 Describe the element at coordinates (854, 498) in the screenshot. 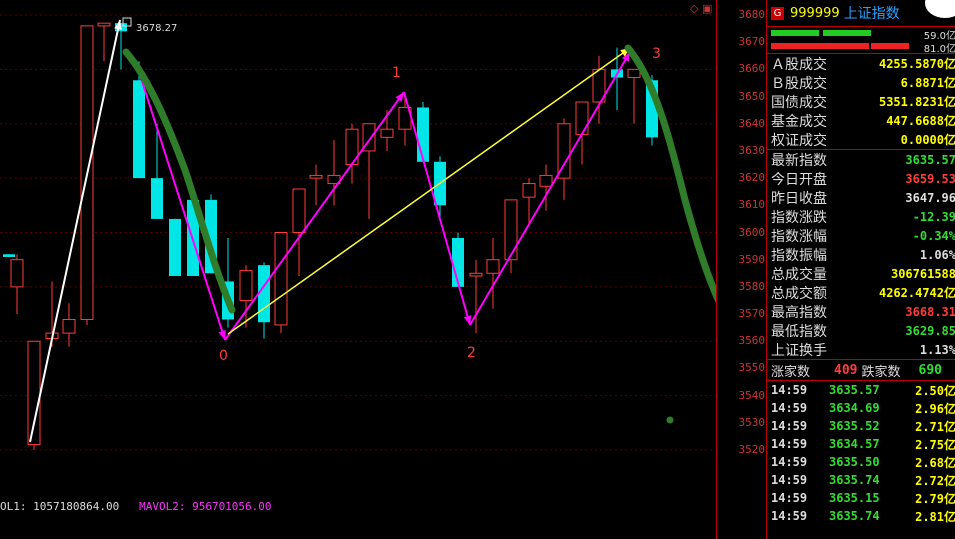

I see `tick-price: 3635.15` at that location.